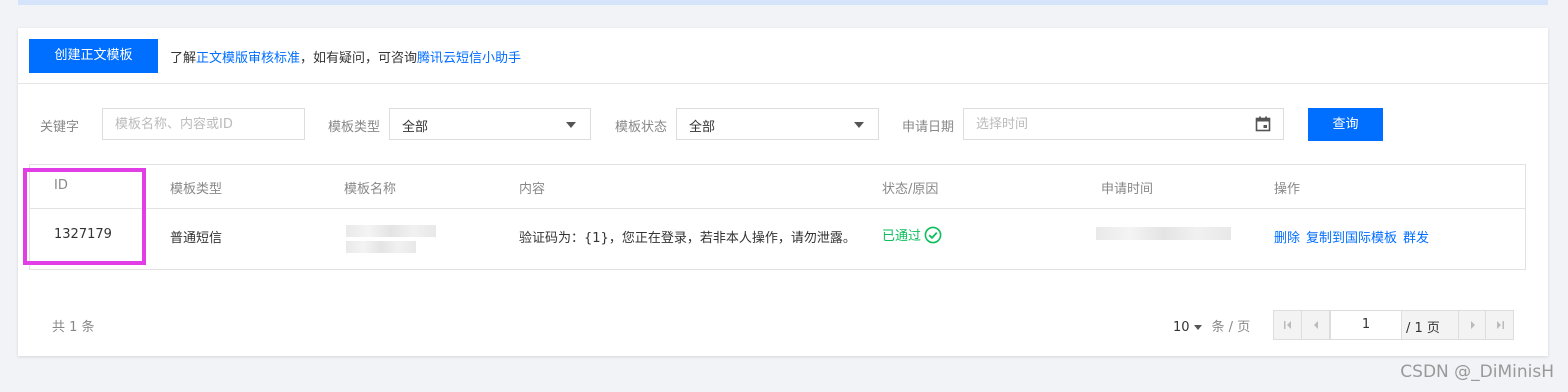  I want to click on column-header-type: 模板类型, so click(196, 189).